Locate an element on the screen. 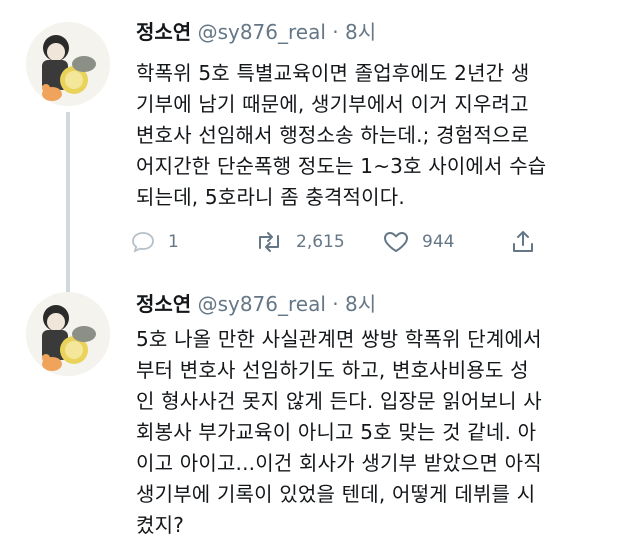 The height and width of the screenshot is (541, 640). share-icon is located at coordinates (523, 241).